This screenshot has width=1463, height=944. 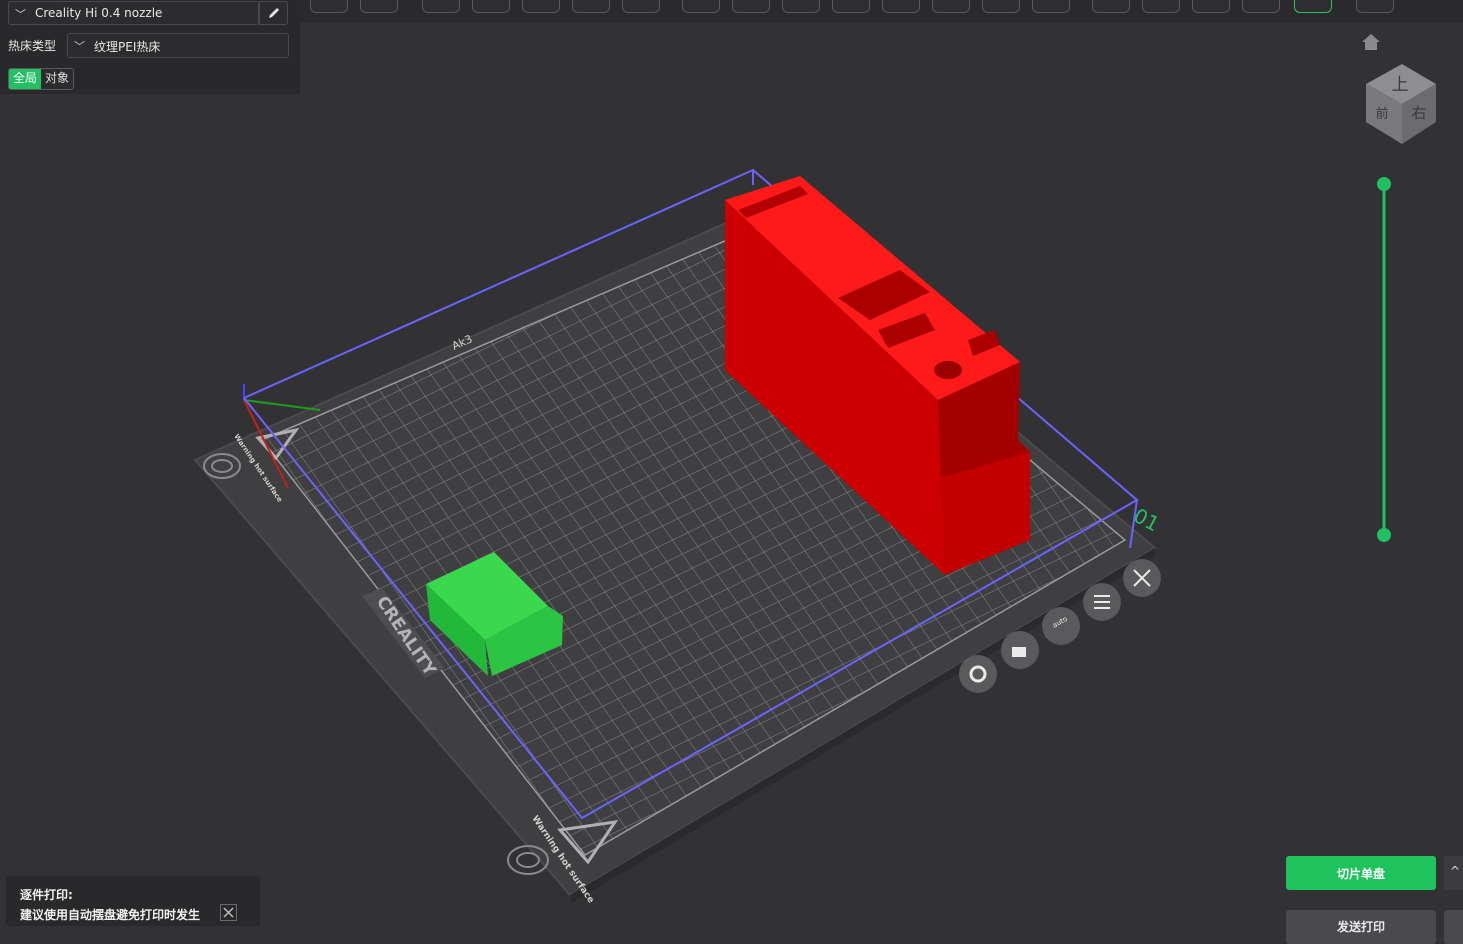 I want to click on send-print-button: 发送打印, so click(x=1361, y=927).